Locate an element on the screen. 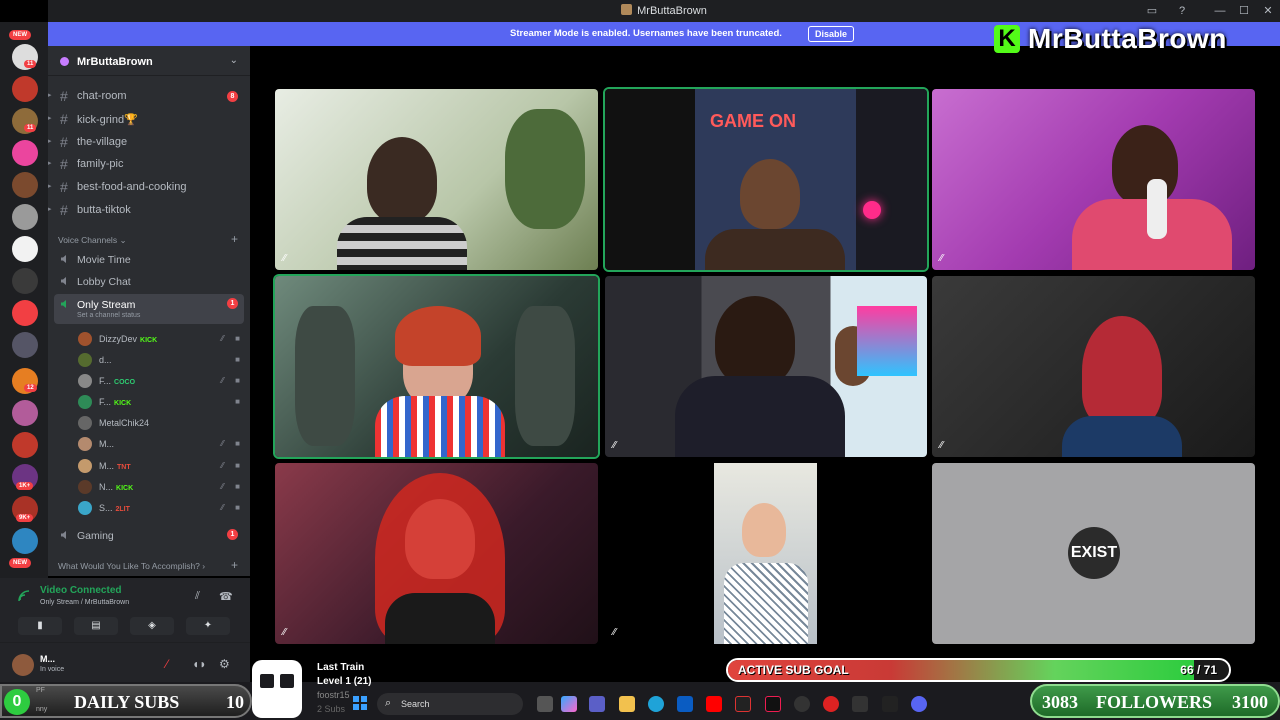 Image resolution: width=1280 pixels, height=720 pixels. video-tile is located at coordinates (436, 366).